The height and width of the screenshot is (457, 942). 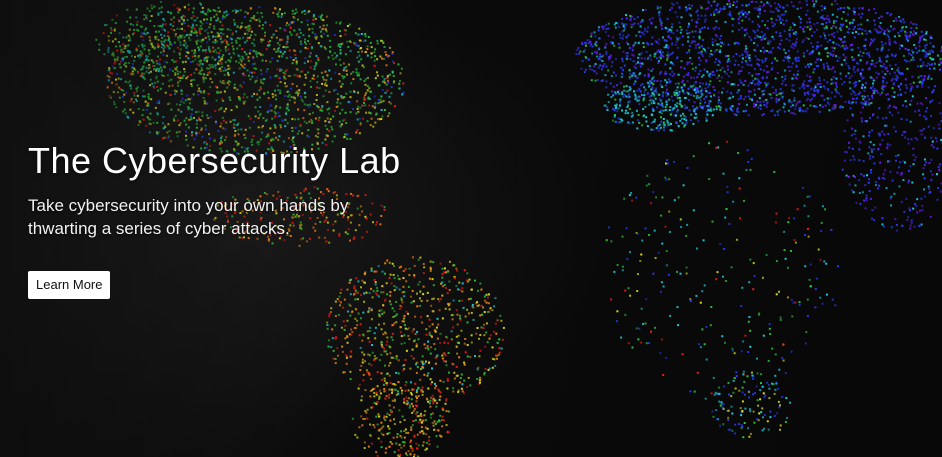 I want to click on learn-more-button: Learn More, so click(x=69, y=285).